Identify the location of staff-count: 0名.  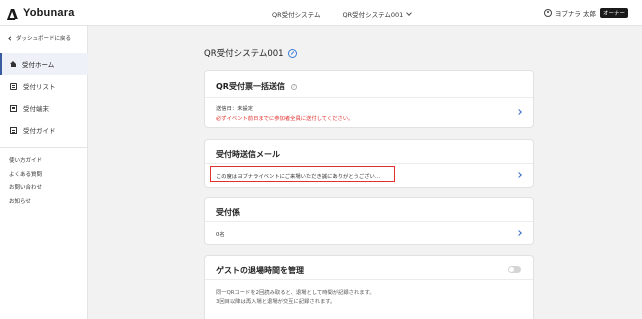
(220, 235).